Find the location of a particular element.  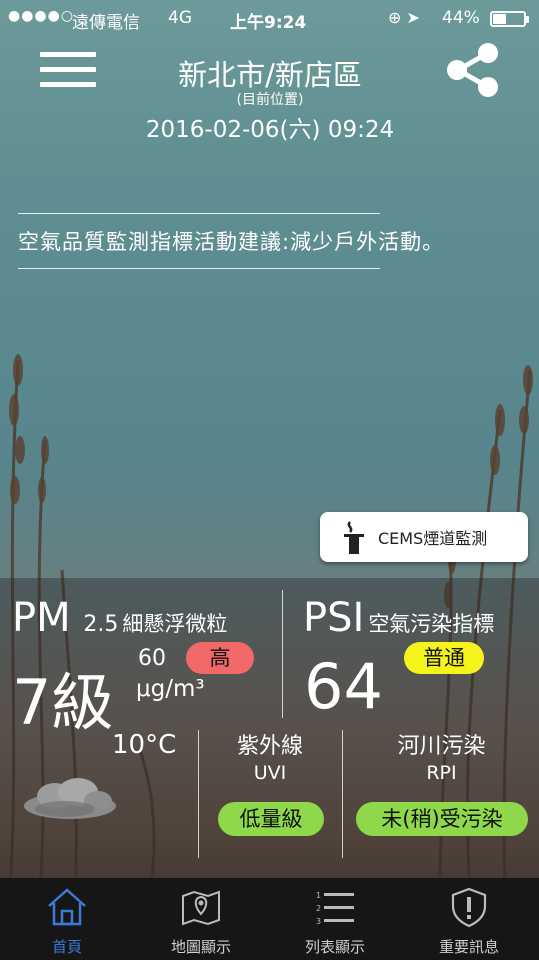

tab-home-label: 首頁 is located at coordinates (66, 947).